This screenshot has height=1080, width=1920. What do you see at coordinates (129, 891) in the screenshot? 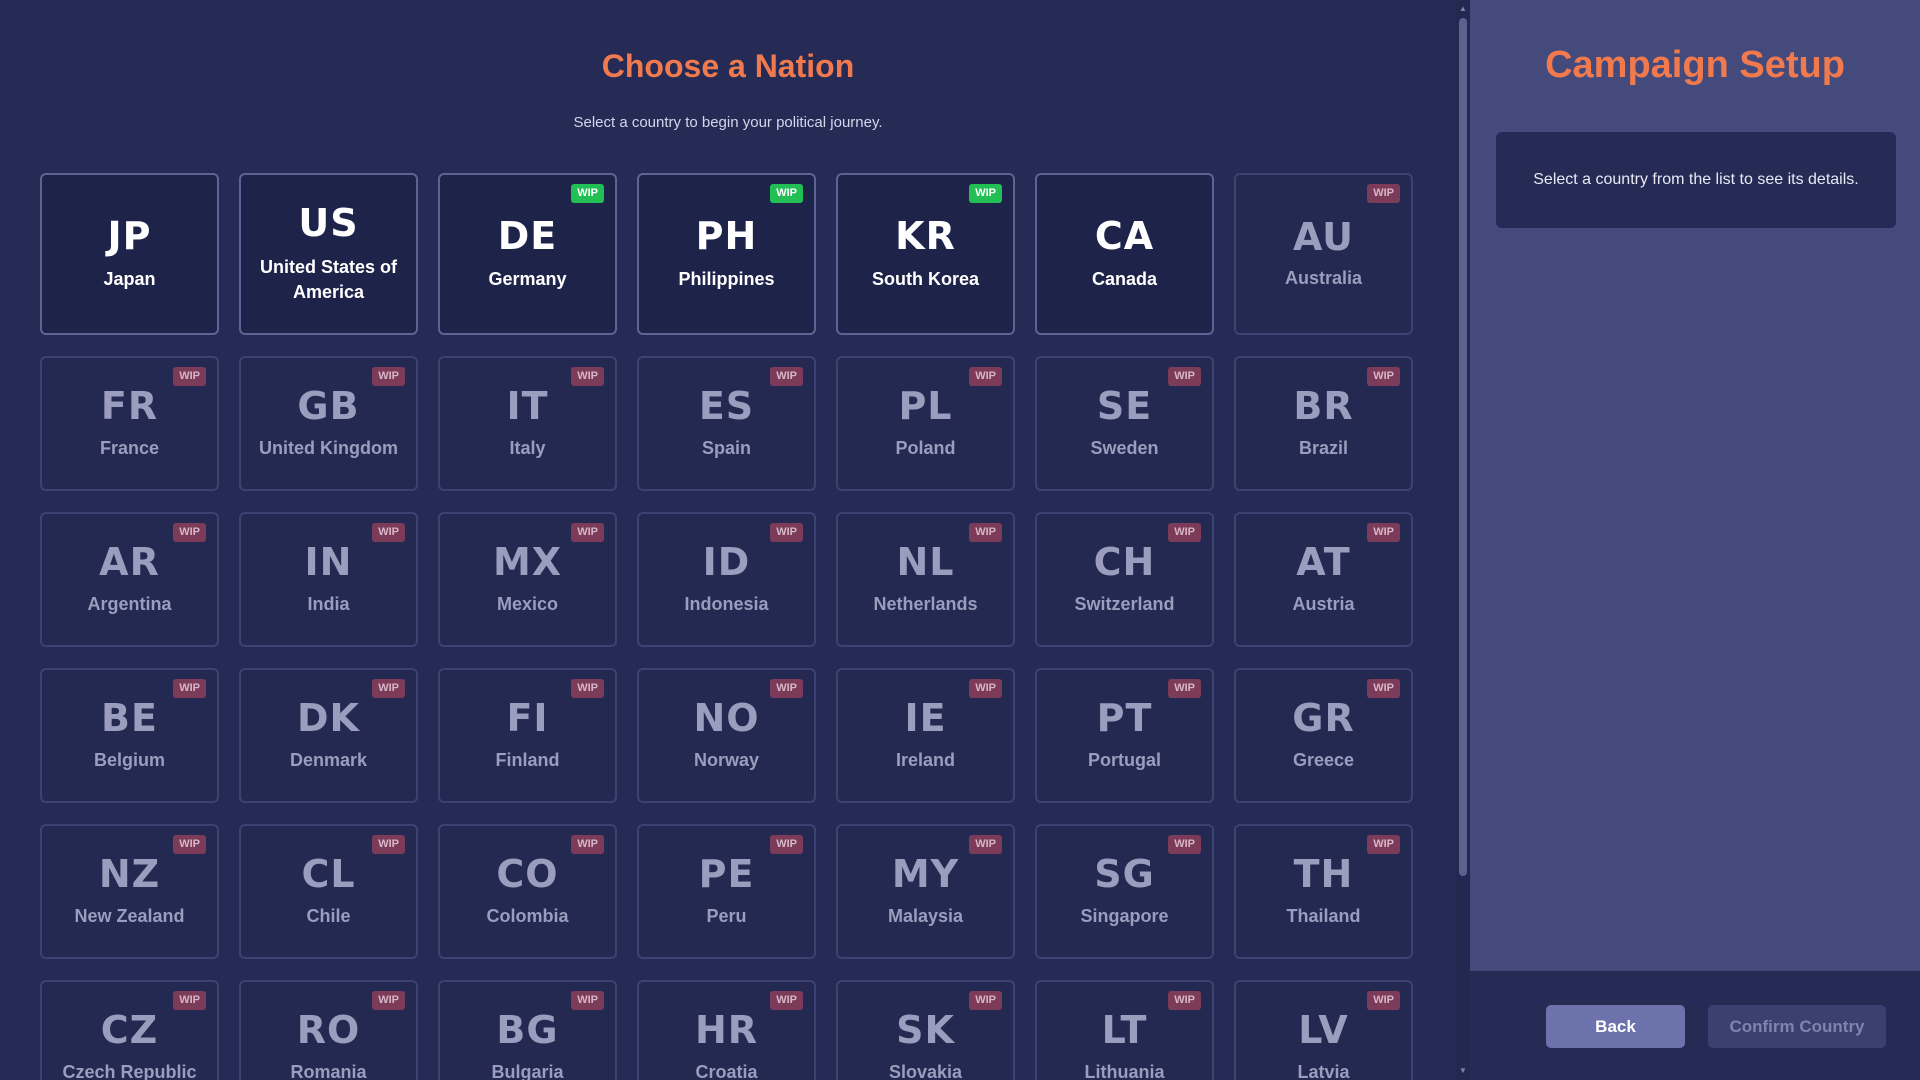
I see `country-card-nz: WIP NZ New Zealand` at bounding box center [129, 891].